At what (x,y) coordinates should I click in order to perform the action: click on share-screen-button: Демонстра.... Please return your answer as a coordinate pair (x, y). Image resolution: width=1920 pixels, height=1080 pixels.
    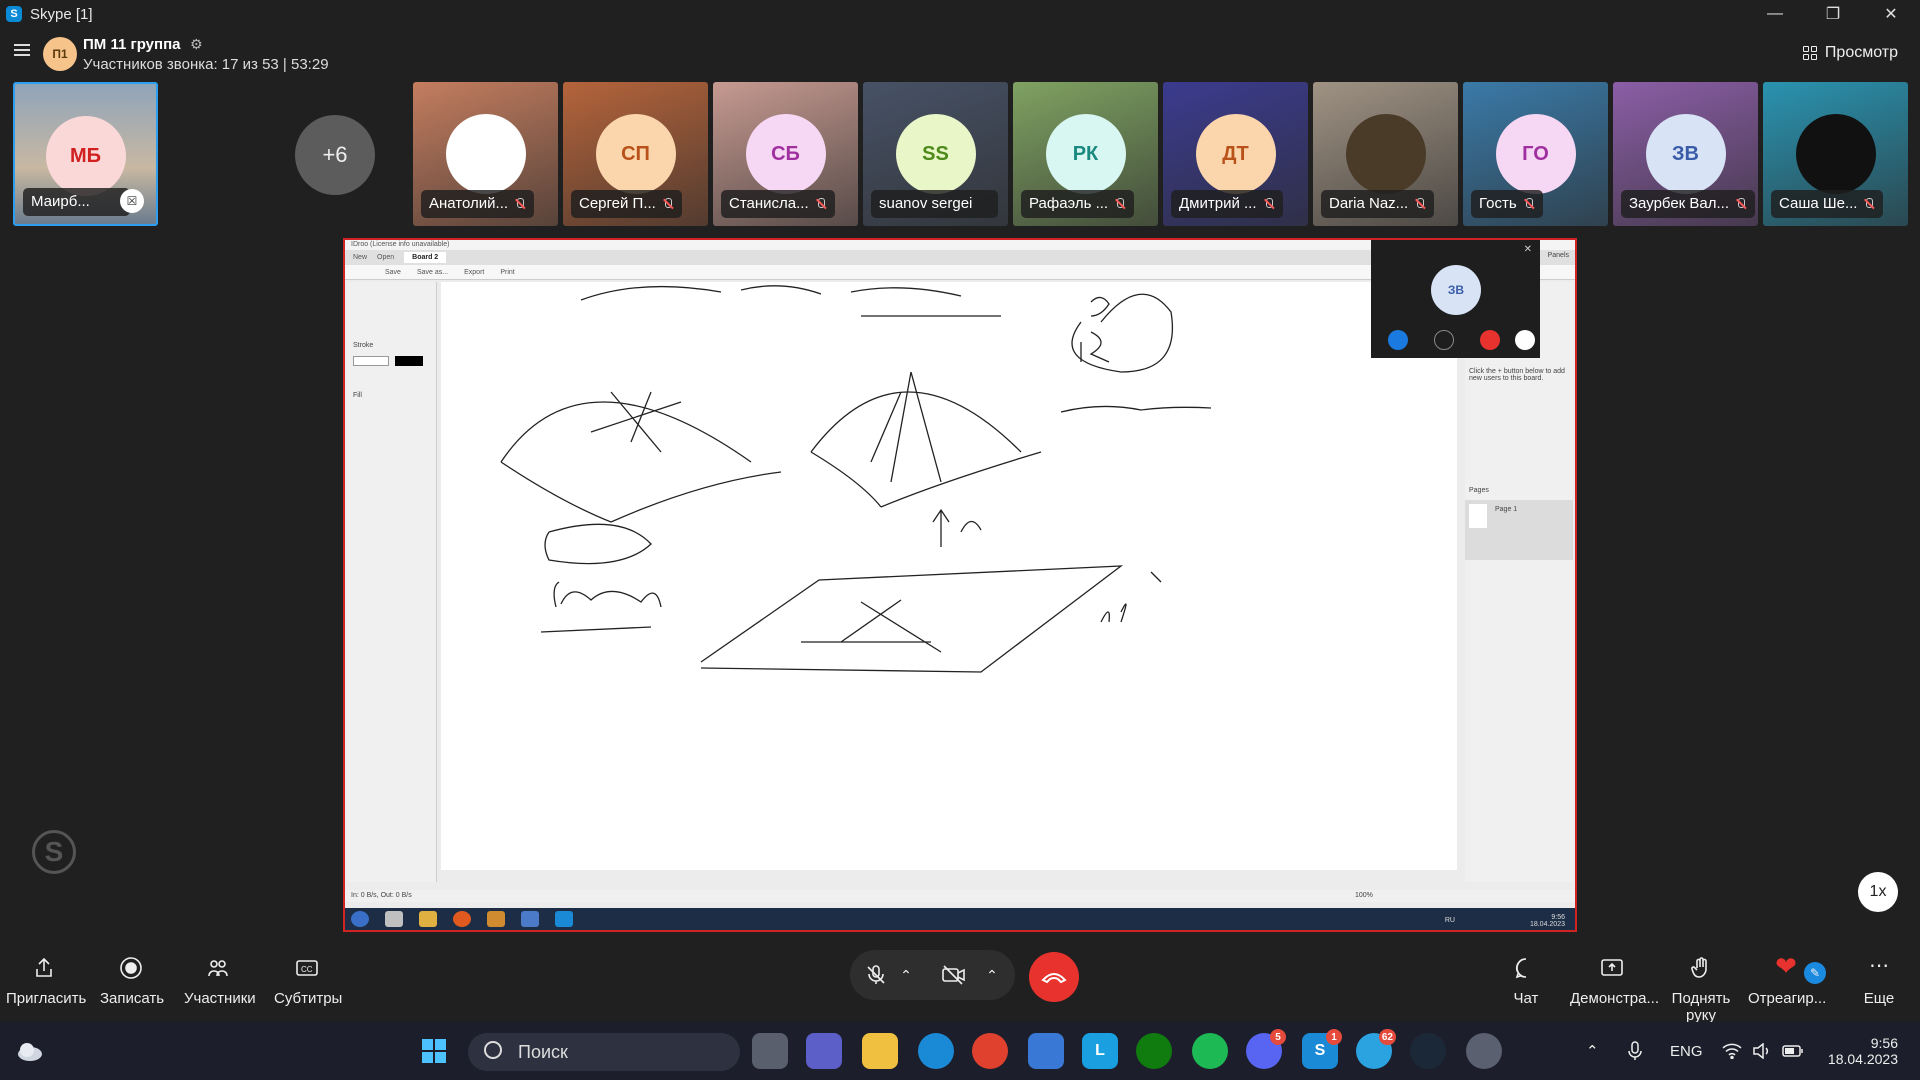
    Looking at the image, I should click on (1614, 981).